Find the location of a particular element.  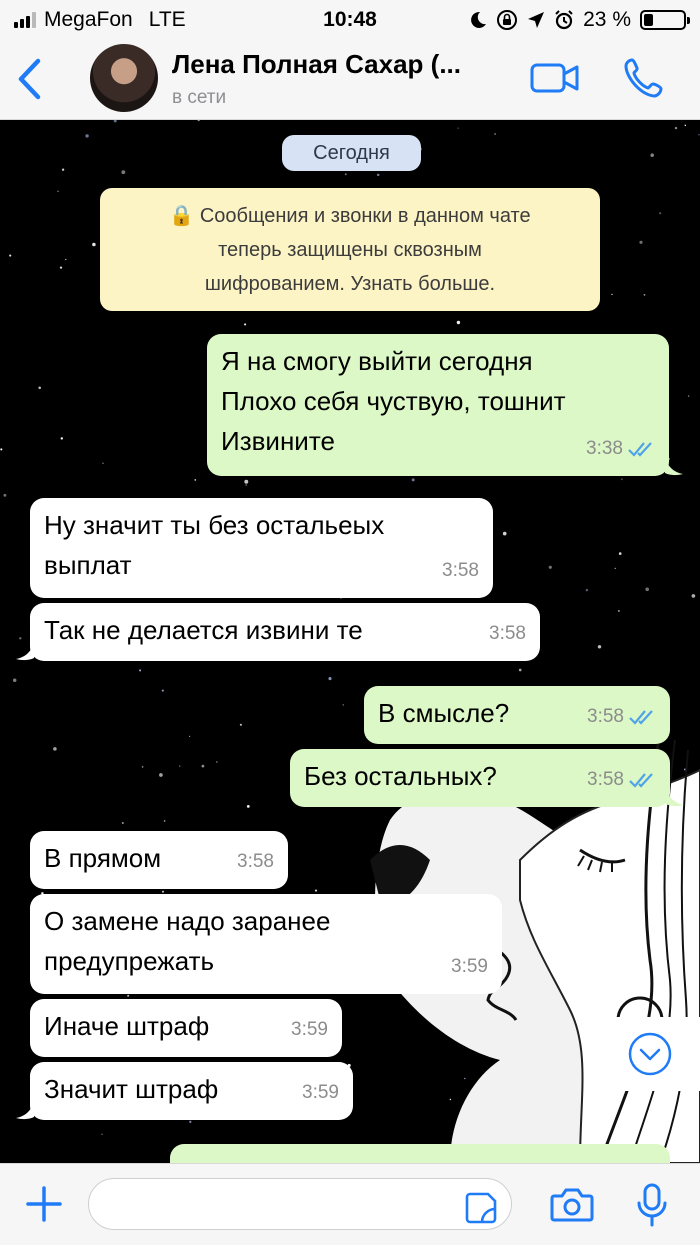

message-bubble-incoming: Ну значит ты без остальеых выплат 3:58 is located at coordinates (261, 548).